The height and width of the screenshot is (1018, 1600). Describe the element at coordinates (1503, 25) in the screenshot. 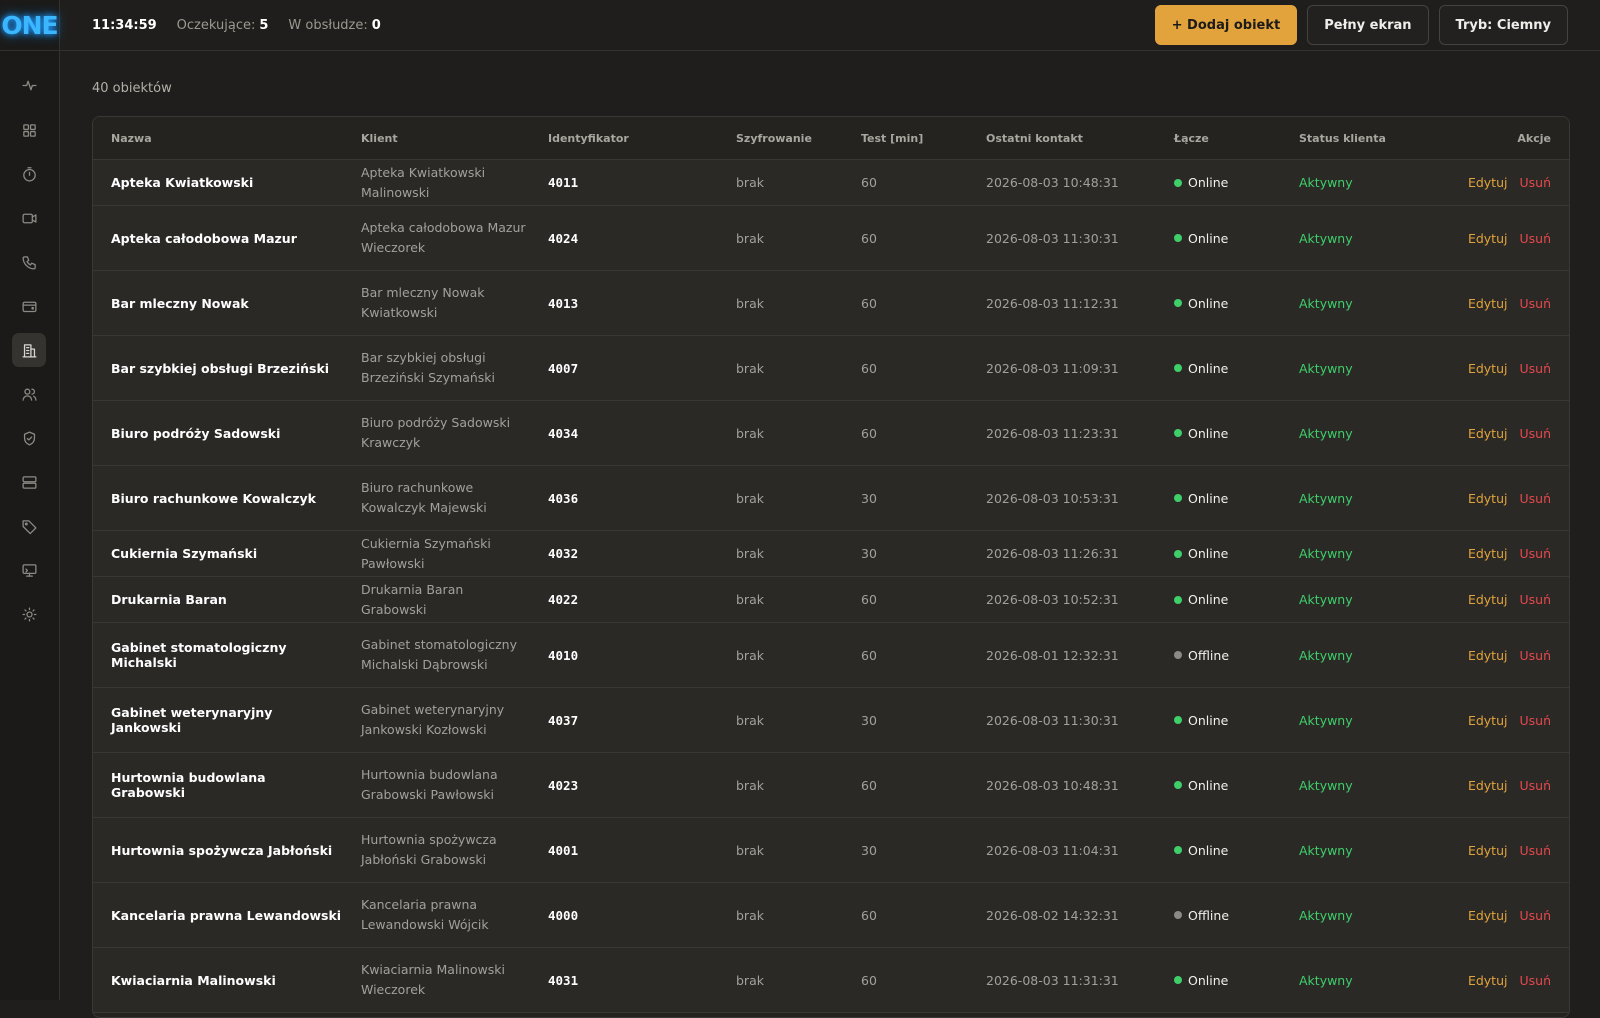

I see `theme-mode-button: Tryb: Ciemny` at that location.